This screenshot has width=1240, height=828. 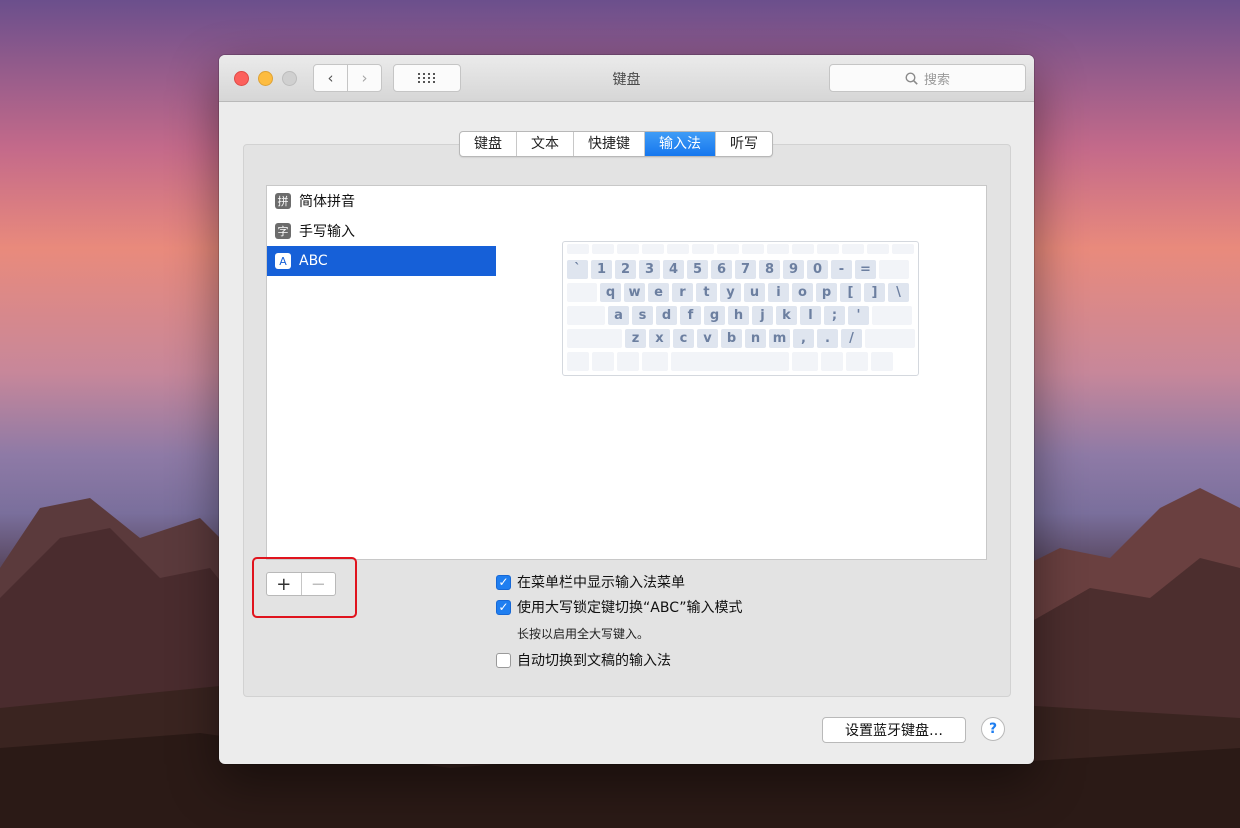 I want to click on keyboard-key: 8, so click(x=769, y=269).